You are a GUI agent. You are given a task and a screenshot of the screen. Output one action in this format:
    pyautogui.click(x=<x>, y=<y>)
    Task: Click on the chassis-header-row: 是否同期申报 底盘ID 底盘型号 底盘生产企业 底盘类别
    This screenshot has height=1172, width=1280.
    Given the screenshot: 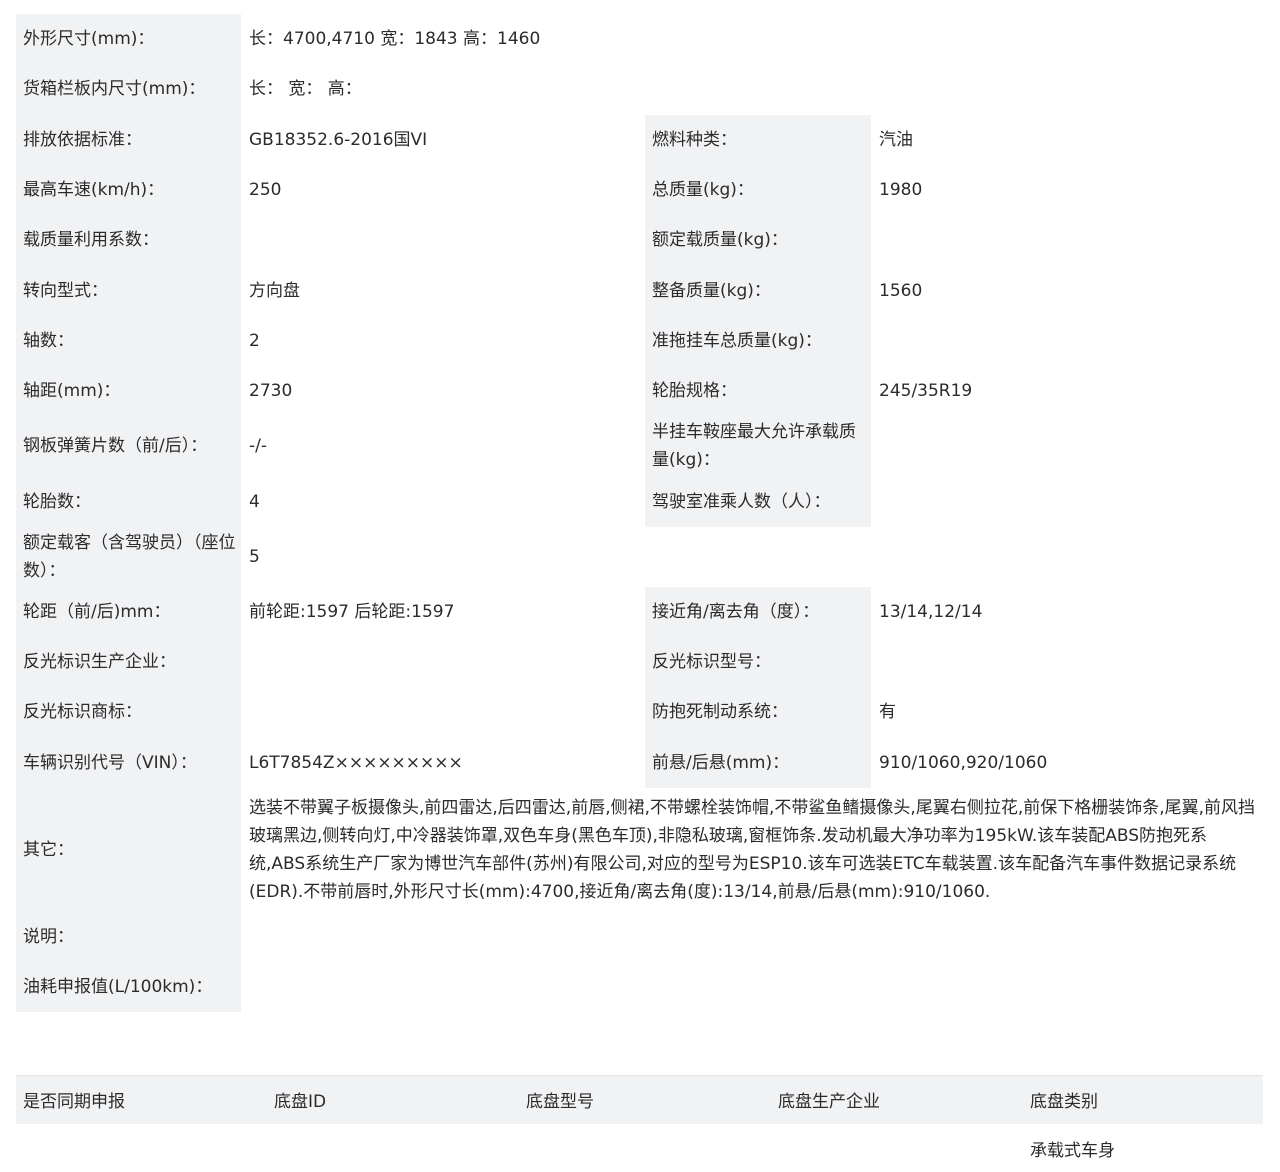 What is the action you would take?
    pyautogui.click(x=639, y=1099)
    